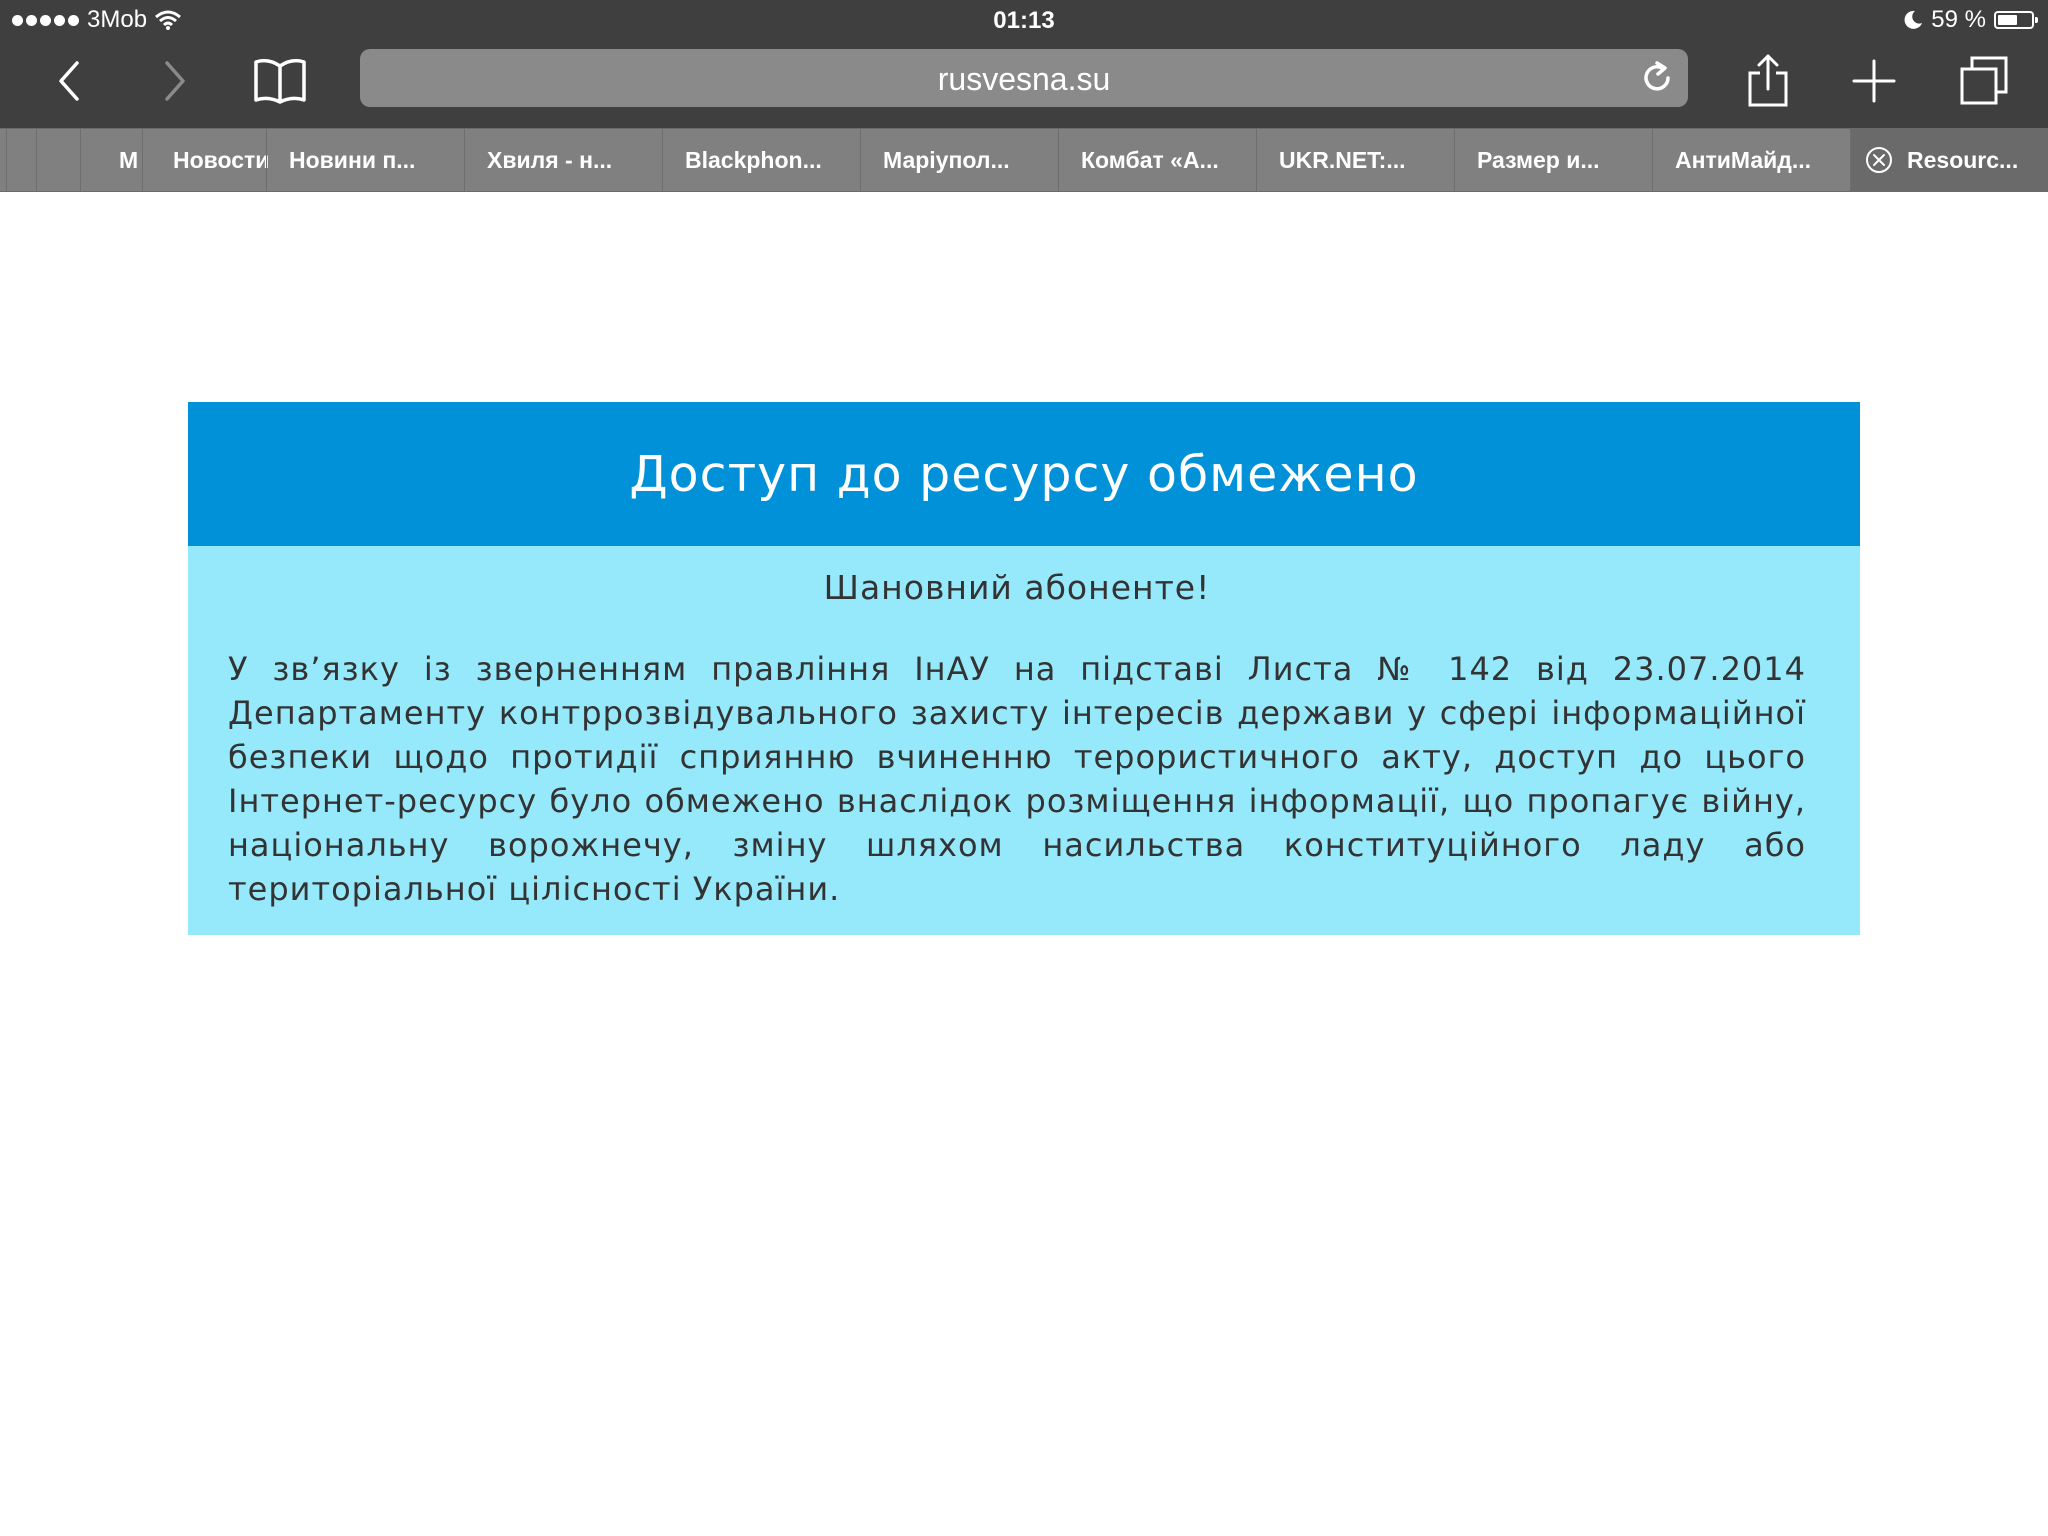  What do you see at coordinates (117, 19) in the screenshot?
I see `carrier-name: 3Mob` at bounding box center [117, 19].